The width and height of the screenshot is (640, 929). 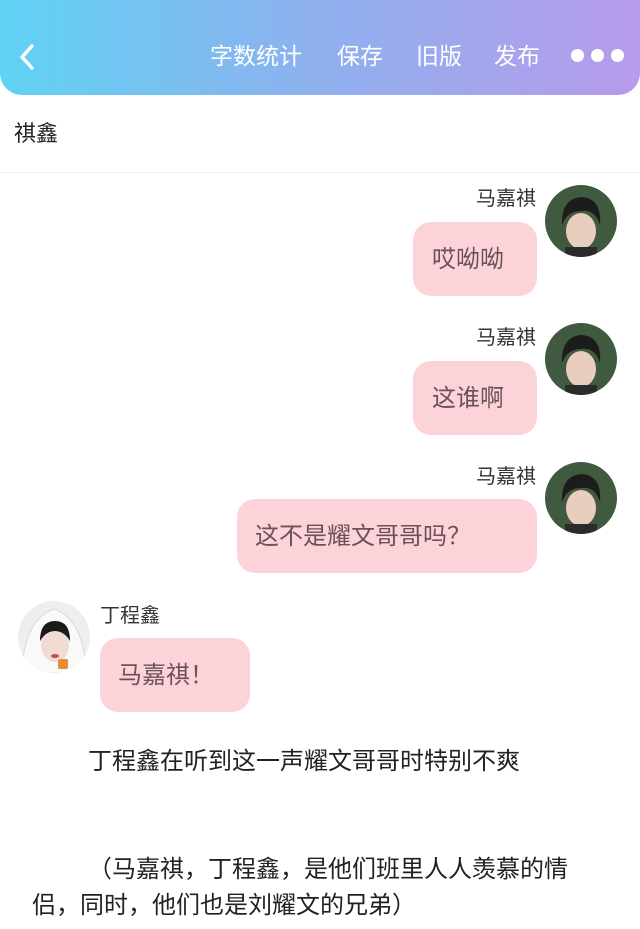 What do you see at coordinates (597, 56) in the screenshot?
I see `more-button` at bounding box center [597, 56].